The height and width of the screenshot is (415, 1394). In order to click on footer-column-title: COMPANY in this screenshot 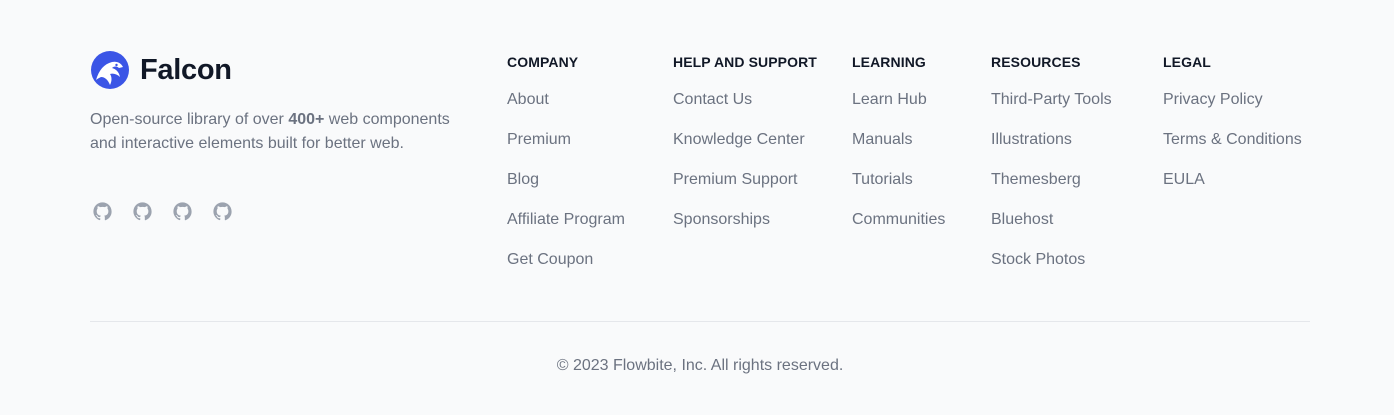, I will do `click(543, 62)`.